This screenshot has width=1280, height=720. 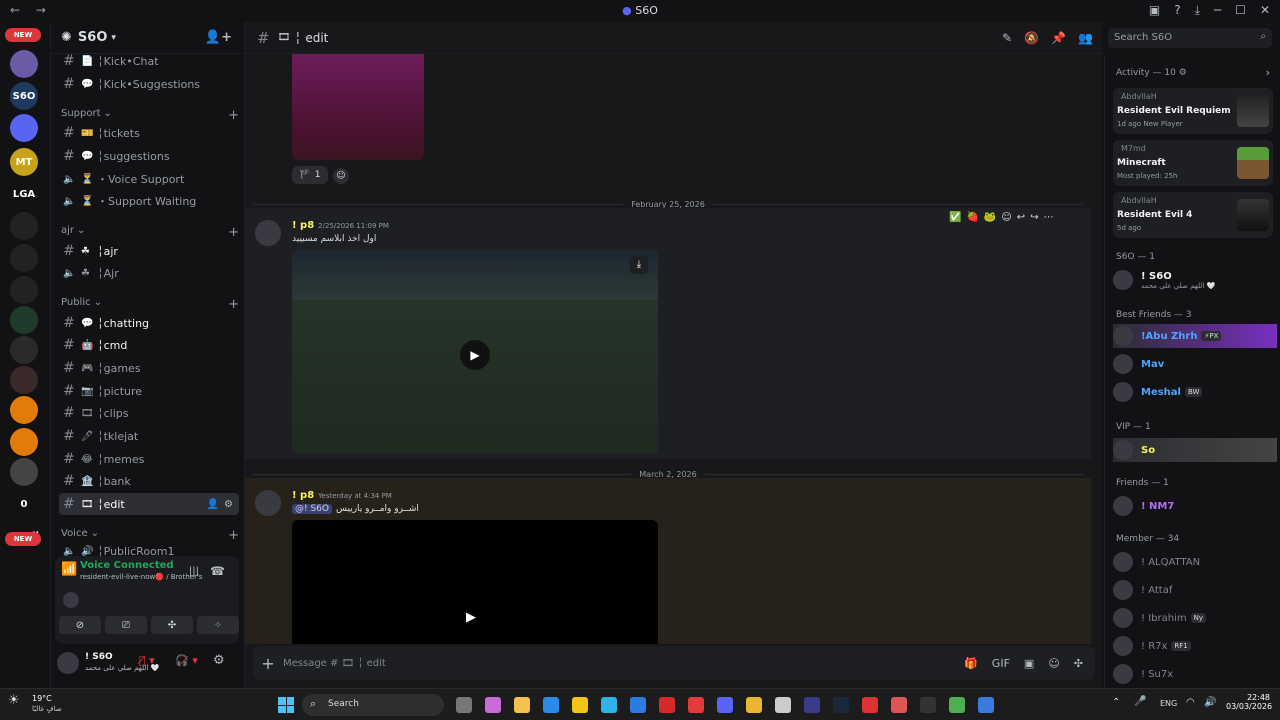 I want to click on channel-item: # 😂 ╎memes, so click(x=149, y=459).